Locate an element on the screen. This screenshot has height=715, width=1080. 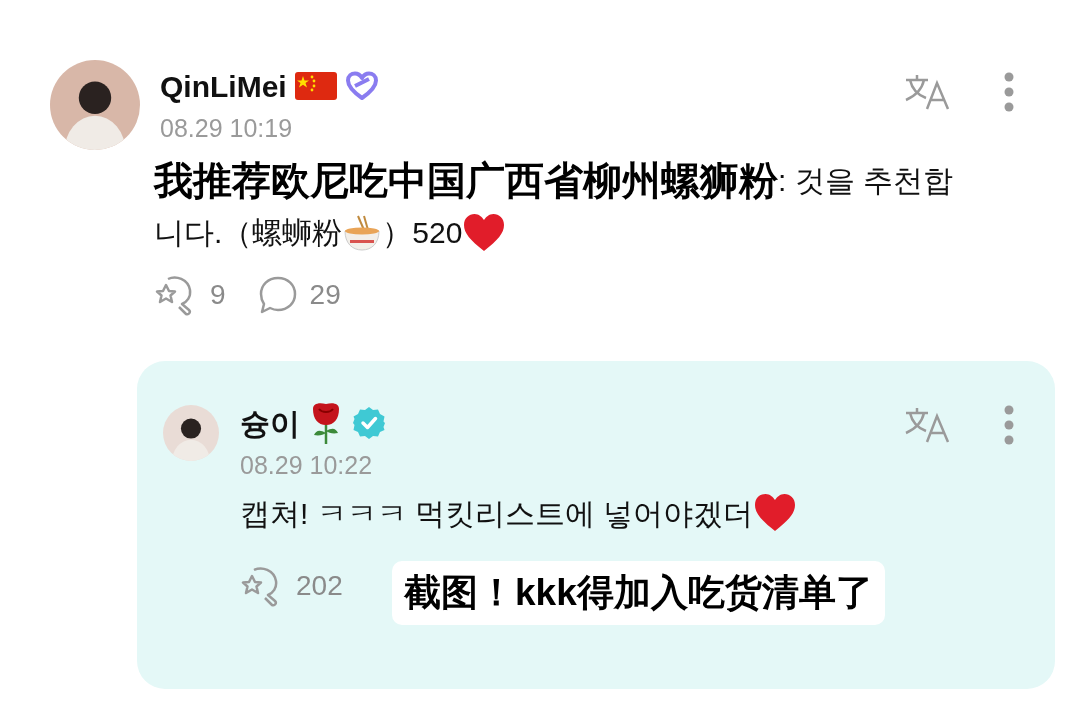
comment-icon is located at coordinates (277, 295).